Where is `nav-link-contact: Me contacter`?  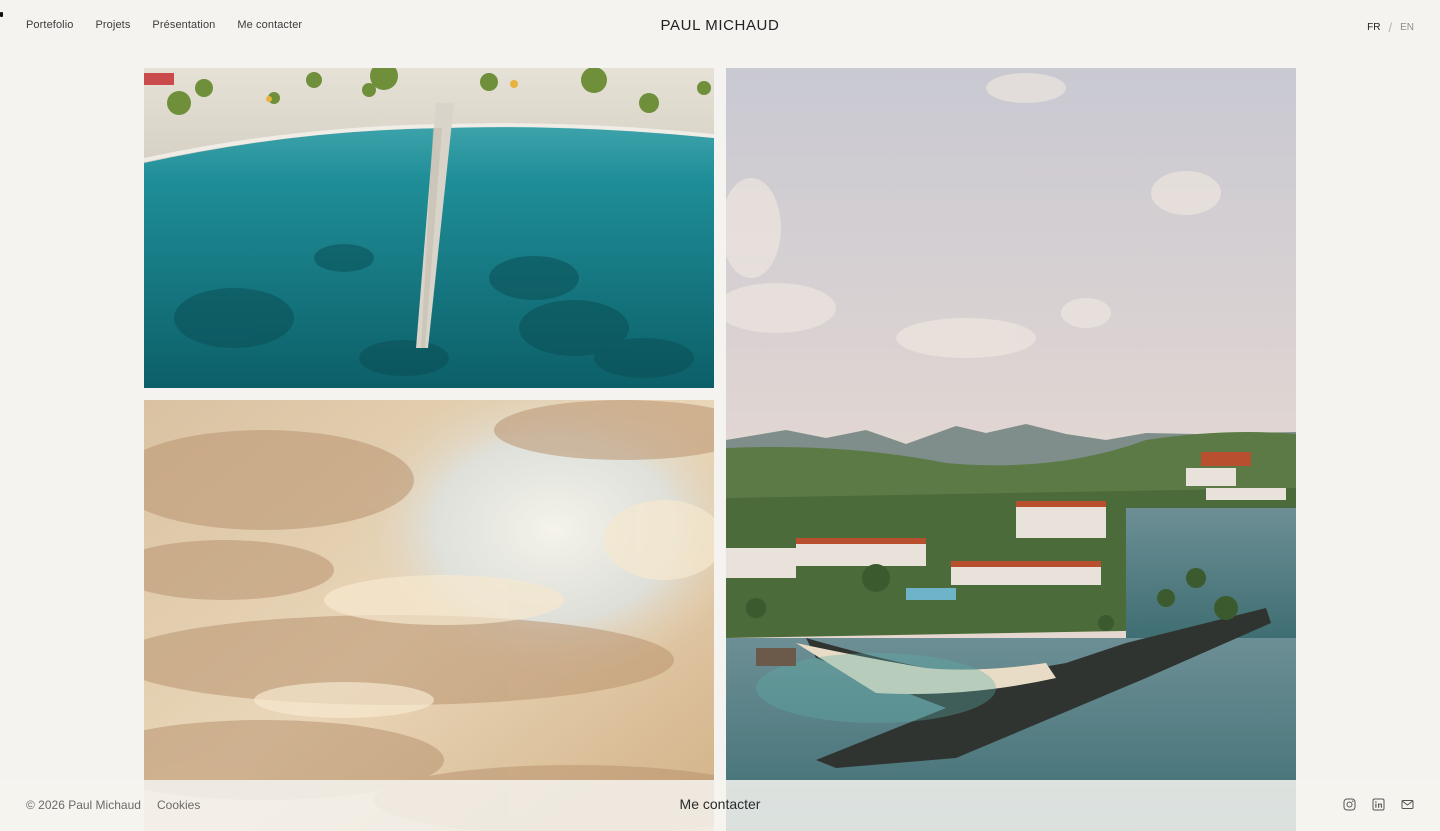 nav-link-contact: Me contacter is located at coordinates (269, 25).